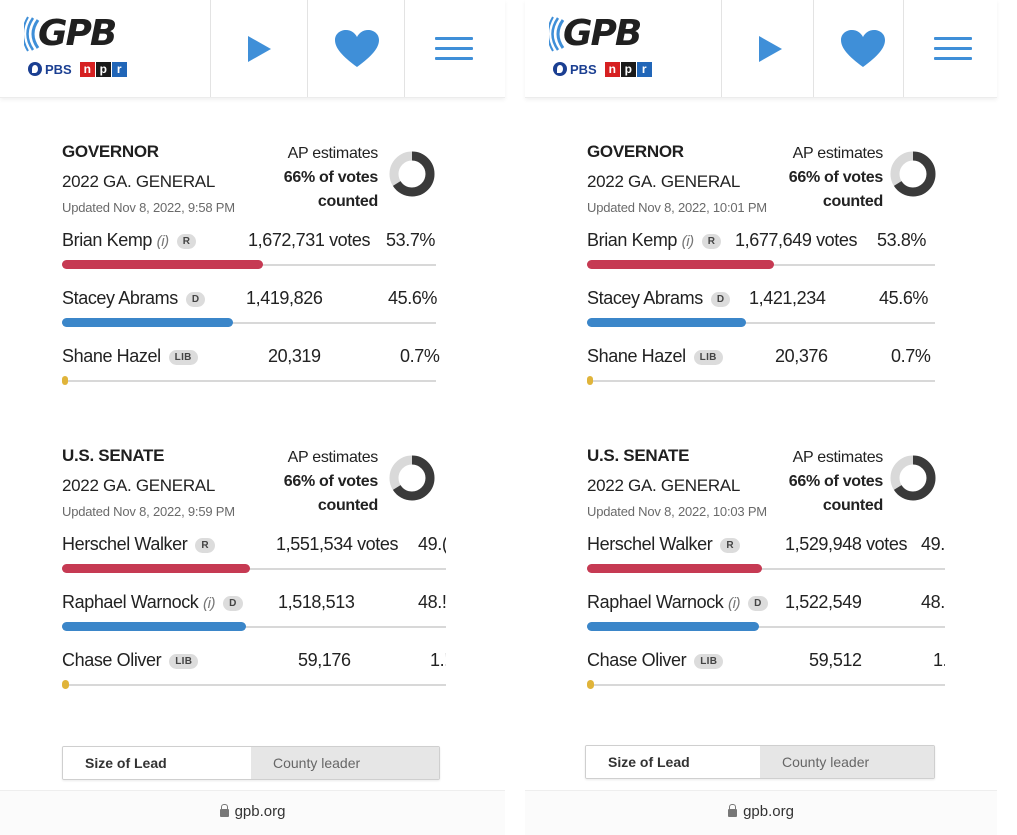  I want to click on candidate-votes: 59,512, so click(835, 660).